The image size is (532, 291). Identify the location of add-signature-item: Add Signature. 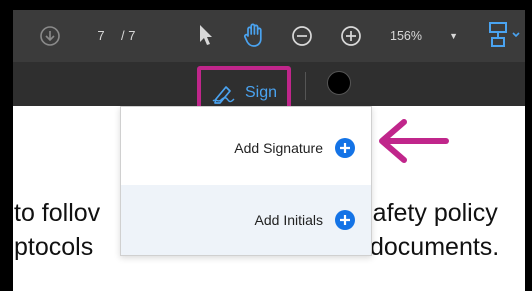
(246, 148).